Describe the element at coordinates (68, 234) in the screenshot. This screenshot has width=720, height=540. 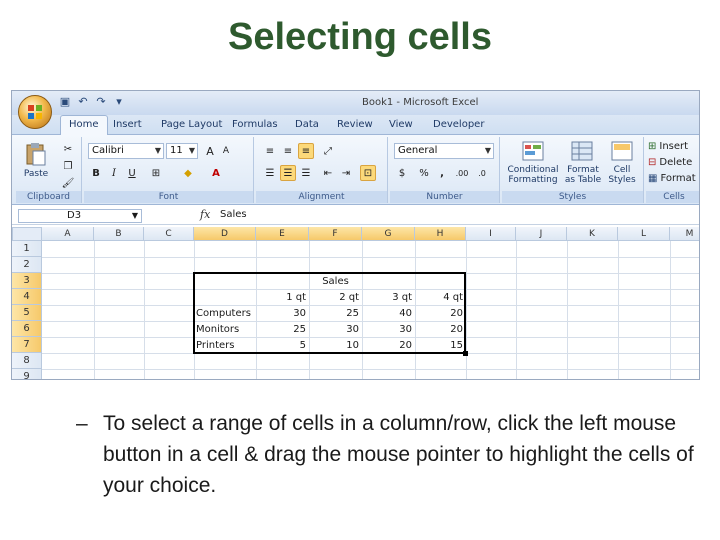
I see `column-header-a: A` at that location.